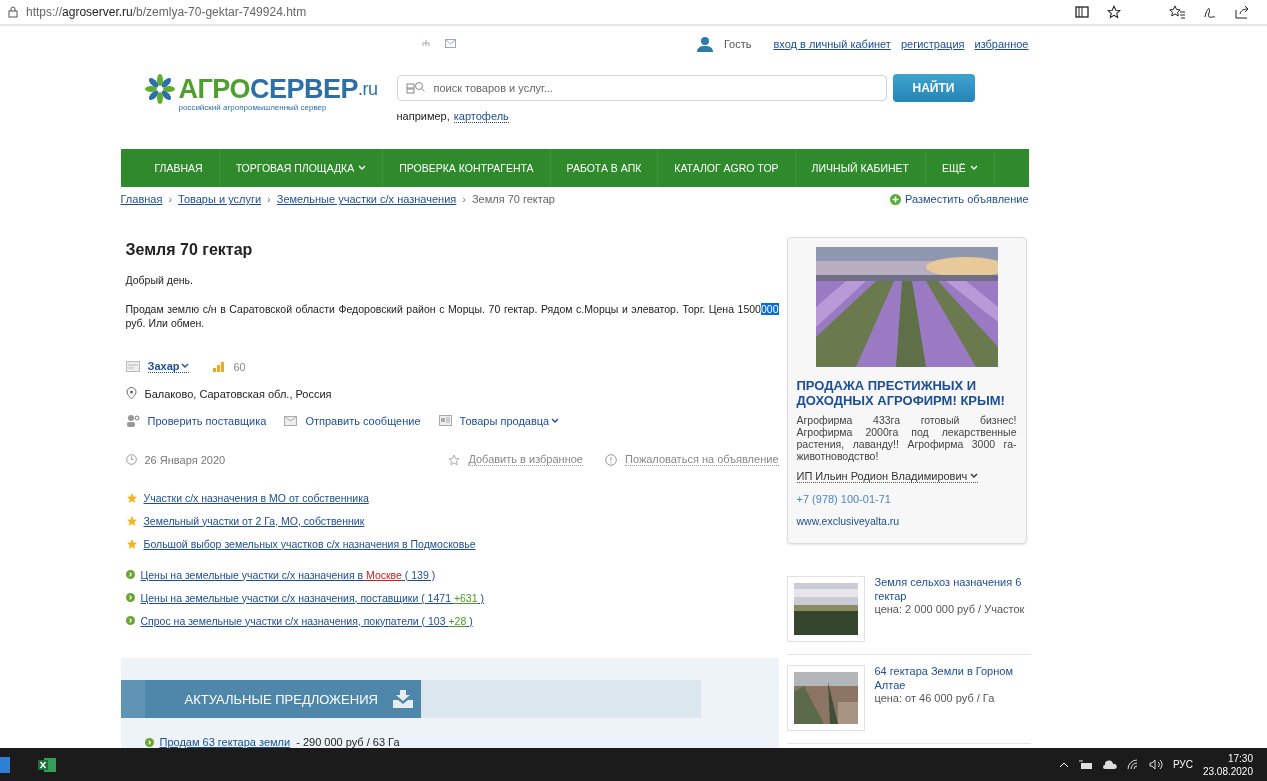 This screenshot has height=781, width=1267. Describe the element at coordinates (239, 366) in the screenshot. I see `views-count: 60` at that location.